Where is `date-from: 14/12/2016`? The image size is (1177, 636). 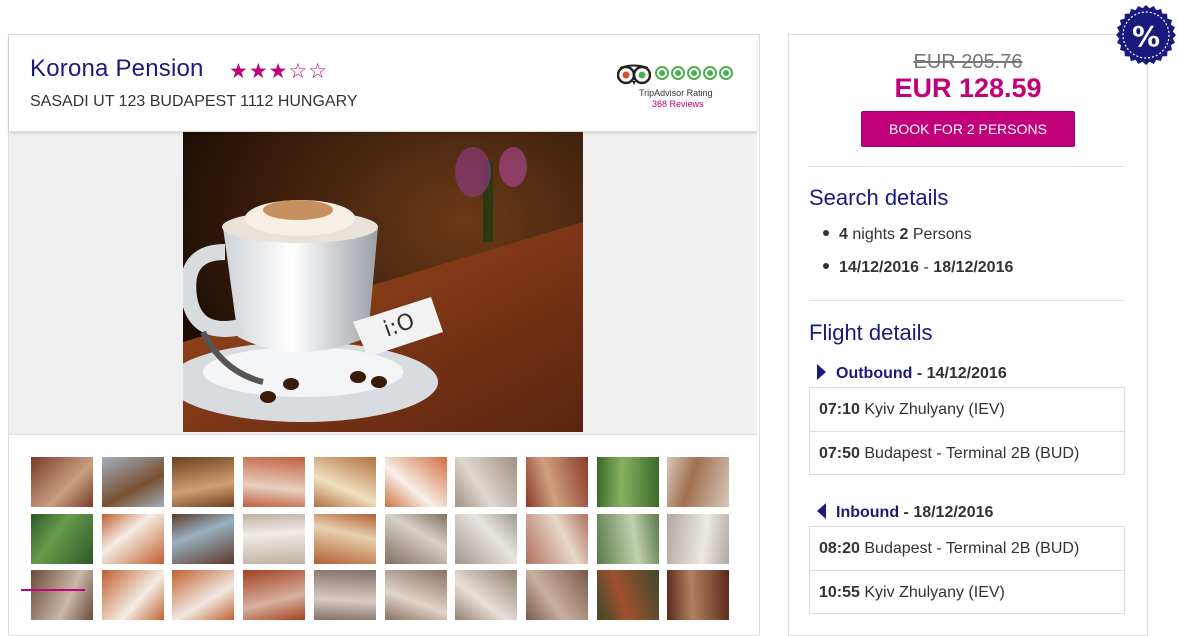
date-from: 14/12/2016 is located at coordinates (879, 267).